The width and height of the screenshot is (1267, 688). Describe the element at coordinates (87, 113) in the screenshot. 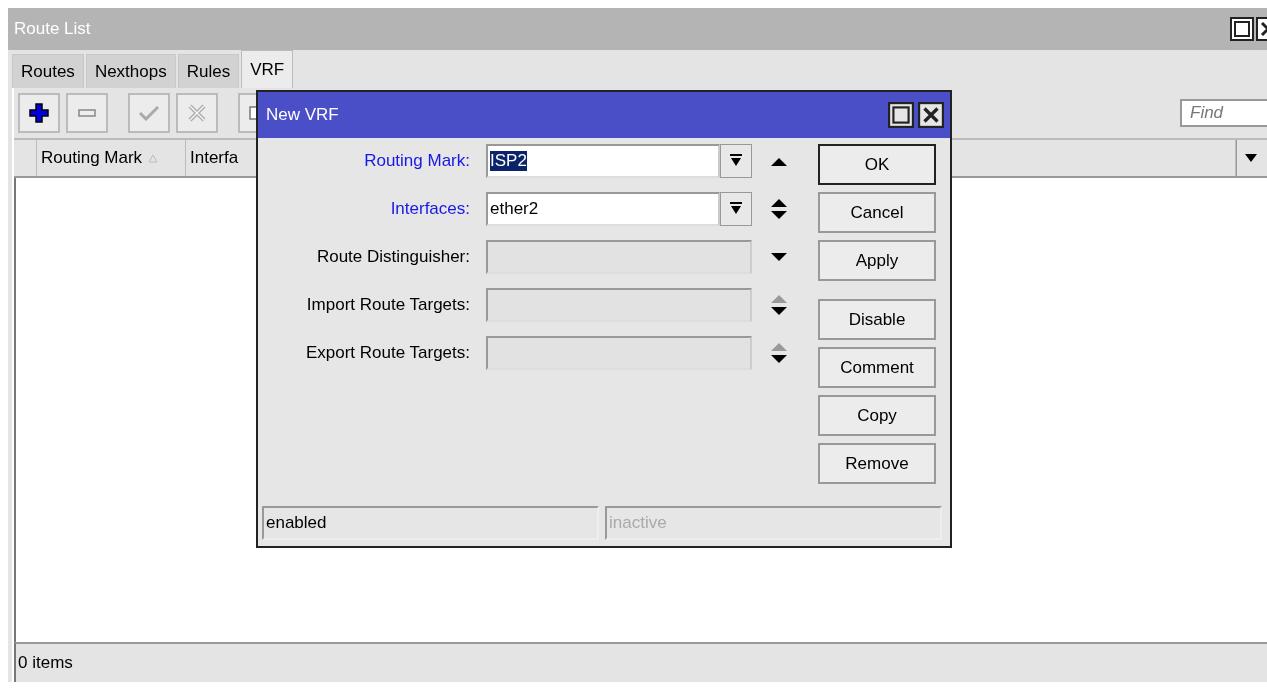

I see `minus-icon` at that location.